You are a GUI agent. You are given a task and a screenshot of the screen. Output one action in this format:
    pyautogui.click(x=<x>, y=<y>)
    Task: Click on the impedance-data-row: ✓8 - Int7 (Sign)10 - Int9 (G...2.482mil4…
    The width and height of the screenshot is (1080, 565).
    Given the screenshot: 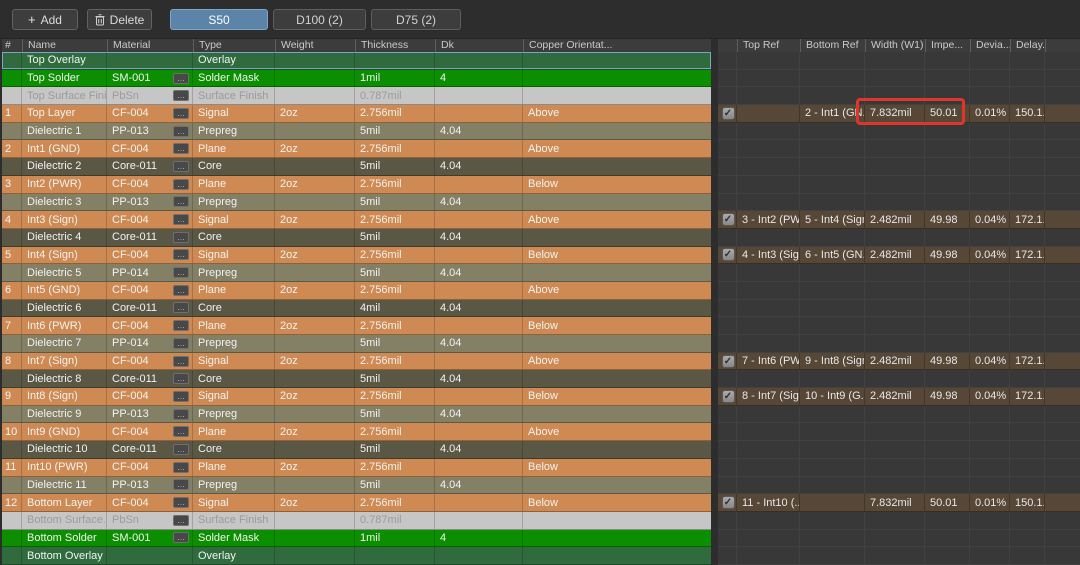 What is the action you would take?
    pyautogui.click(x=899, y=397)
    